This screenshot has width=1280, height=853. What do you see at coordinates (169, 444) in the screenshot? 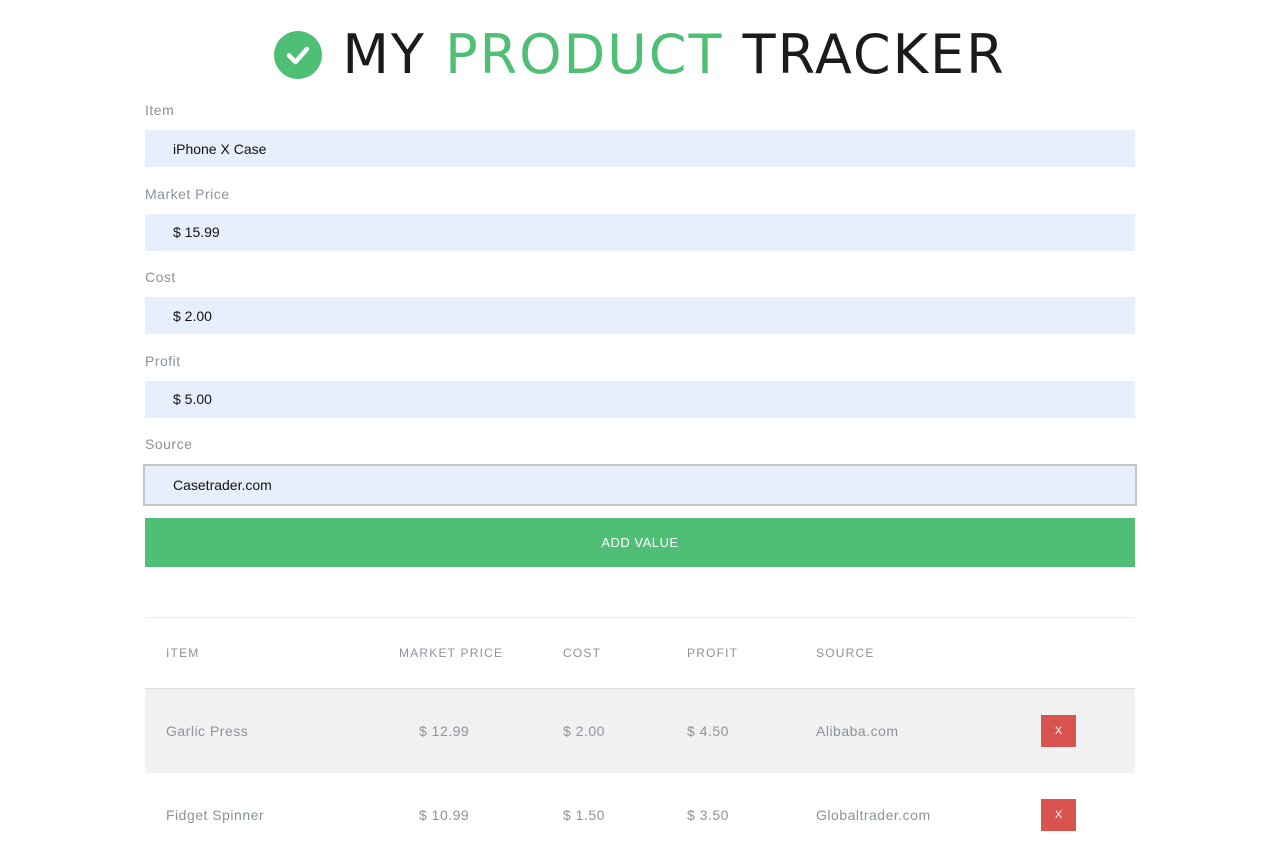
I see `source-label: Source` at bounding box center [169, 444].